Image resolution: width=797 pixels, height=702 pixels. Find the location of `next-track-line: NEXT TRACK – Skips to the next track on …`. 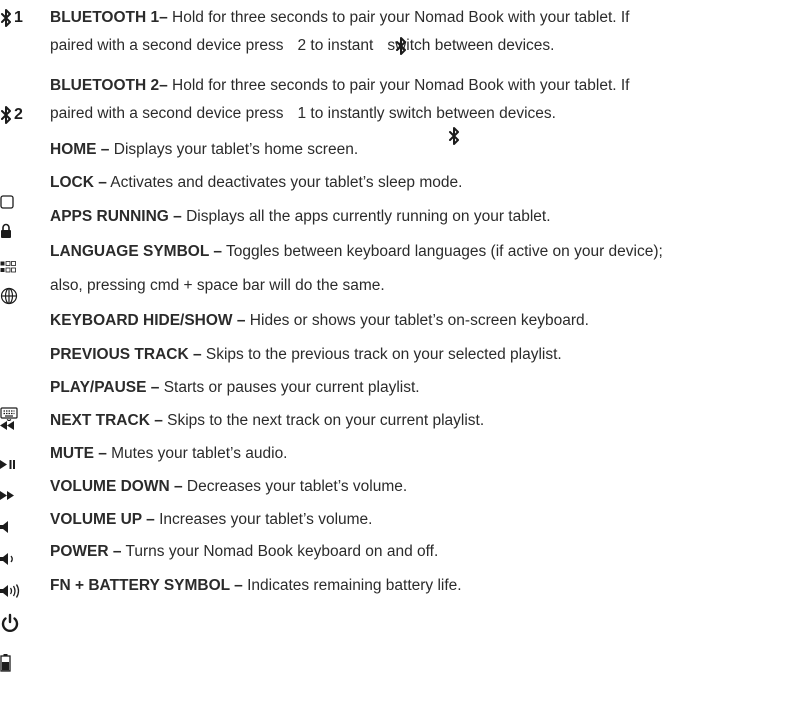

next-track-line: NEXT TRACK – Skips to the next track on … is located at coordinates (267, 420).